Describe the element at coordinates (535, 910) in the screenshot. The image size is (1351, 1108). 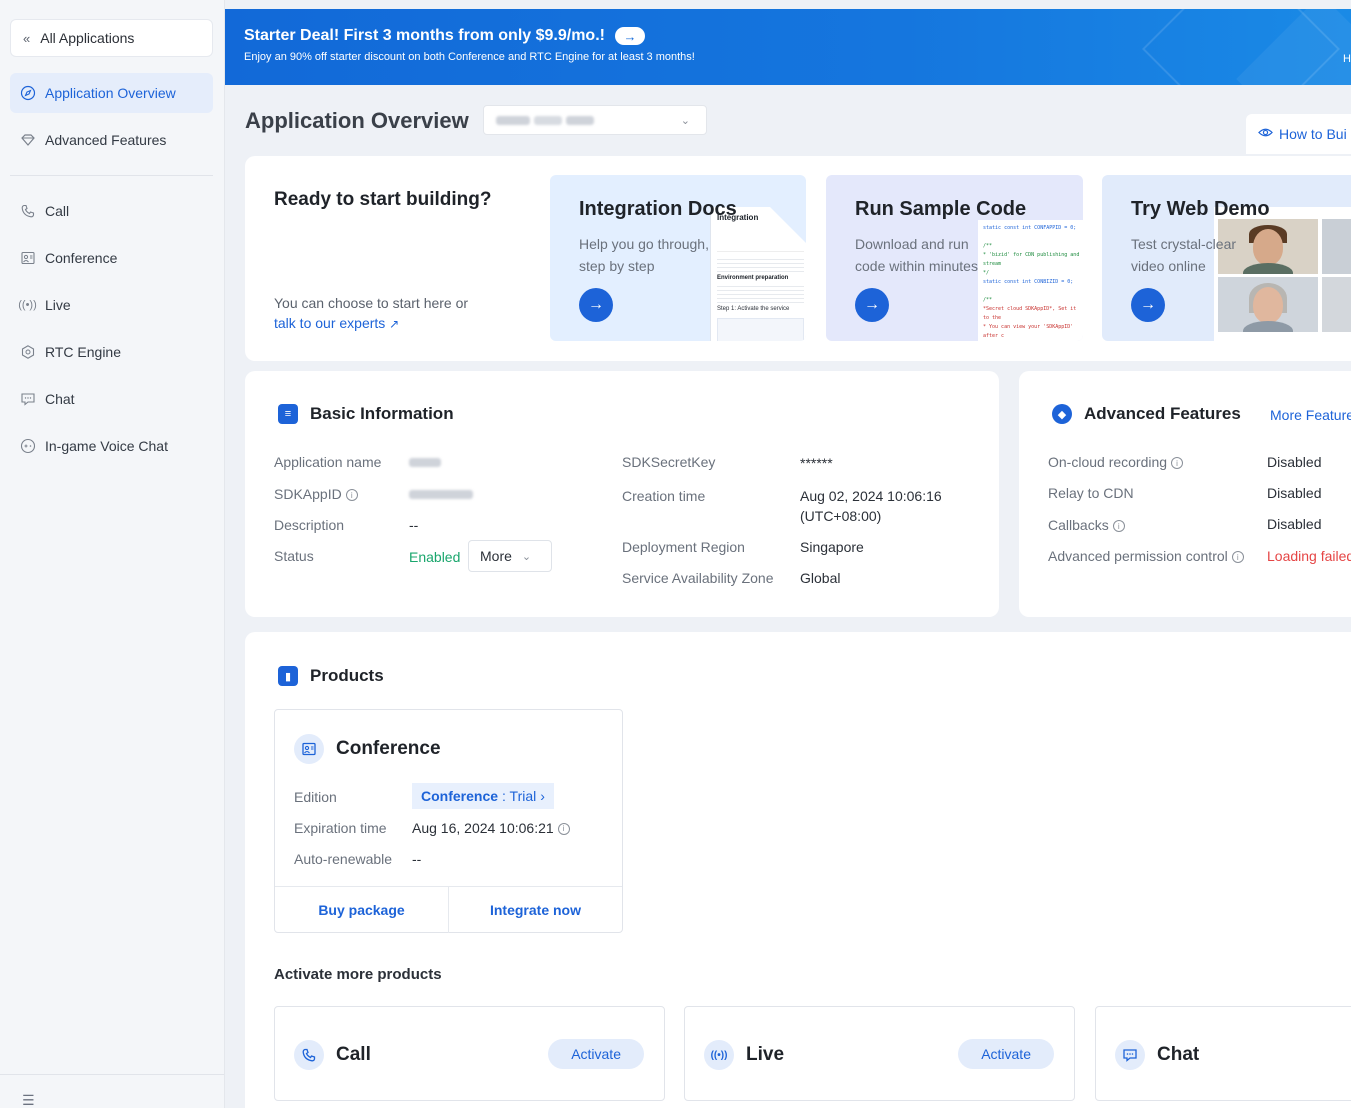
I see `integrate-now-button: Integrate now` at that location.